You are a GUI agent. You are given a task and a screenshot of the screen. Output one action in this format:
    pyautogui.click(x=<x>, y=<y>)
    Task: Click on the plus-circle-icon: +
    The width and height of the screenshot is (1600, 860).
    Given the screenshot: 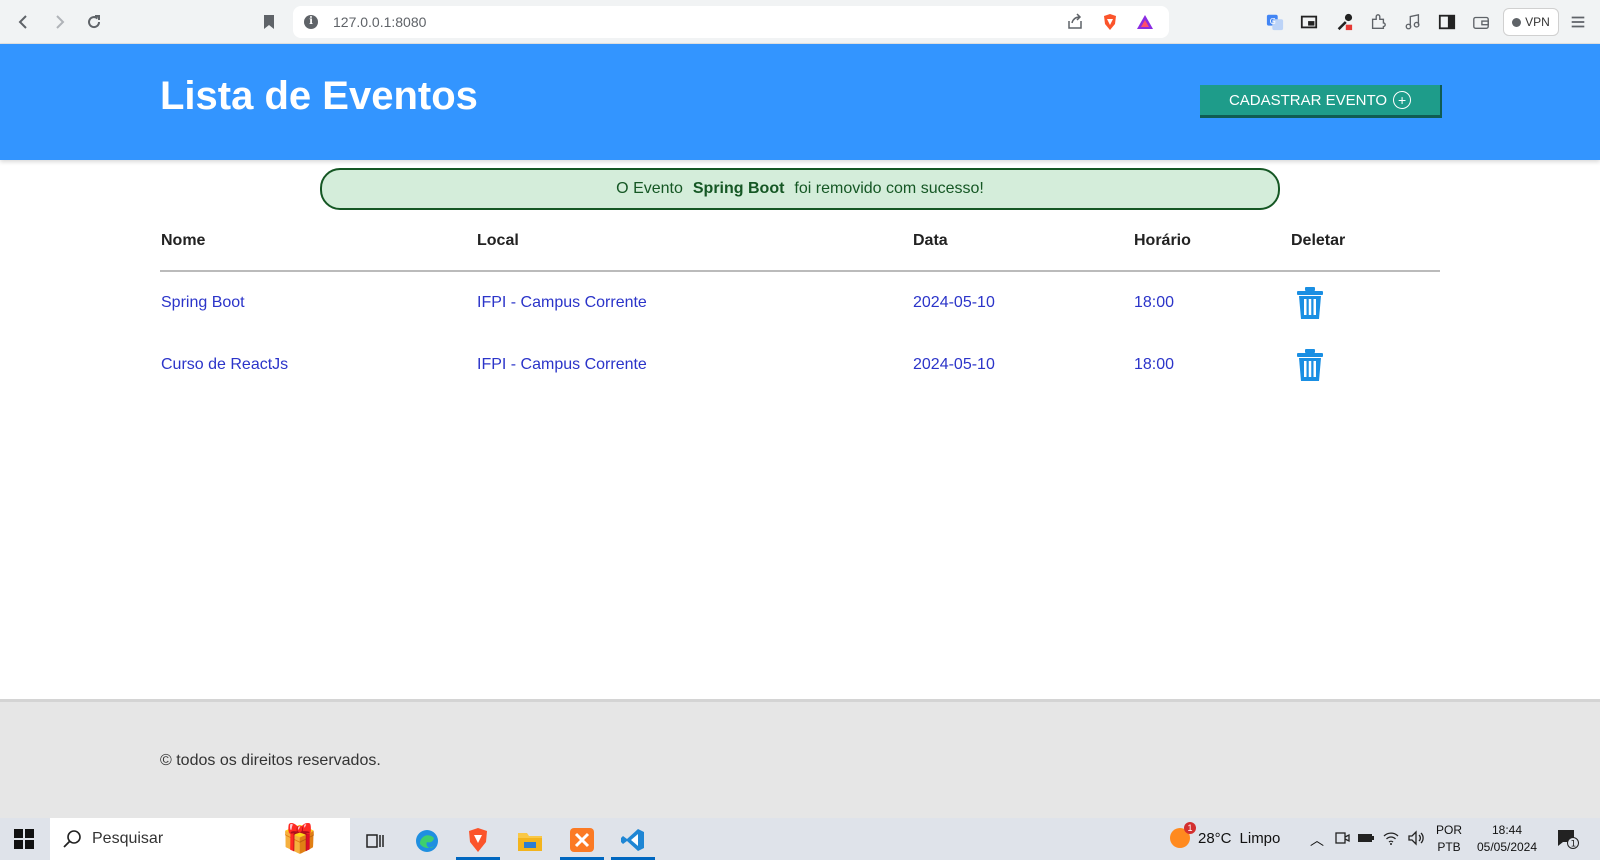 What is the action you would take?
    pyautogui.click(x=1402, y=100)
    